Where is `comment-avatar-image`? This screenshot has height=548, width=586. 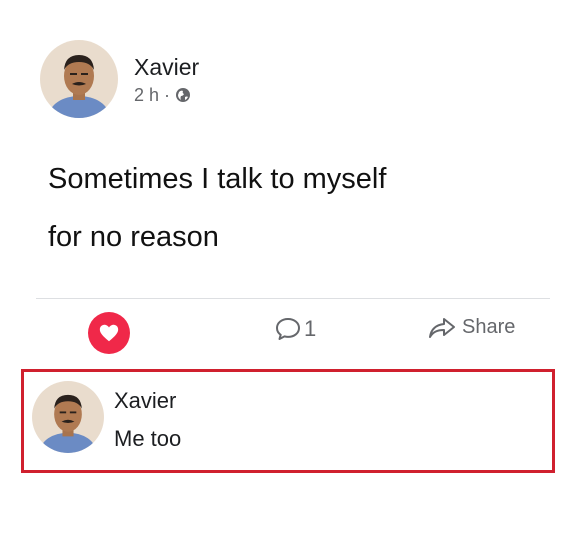
comment-avatar-image is located at coordinates (68, 417).